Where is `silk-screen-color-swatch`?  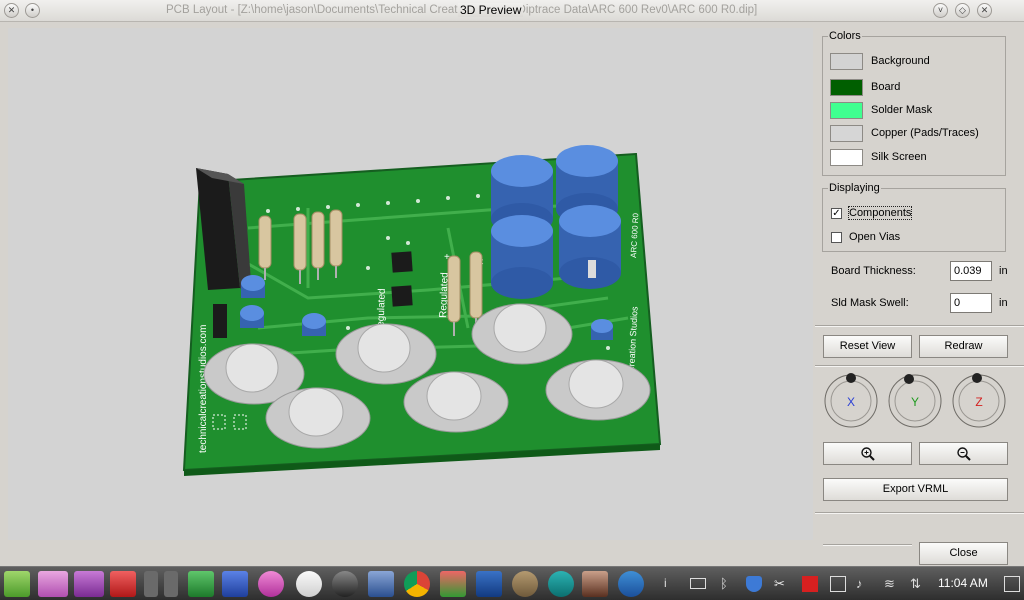
silk-screen-color-swatch is located at coordinates (846, 157).